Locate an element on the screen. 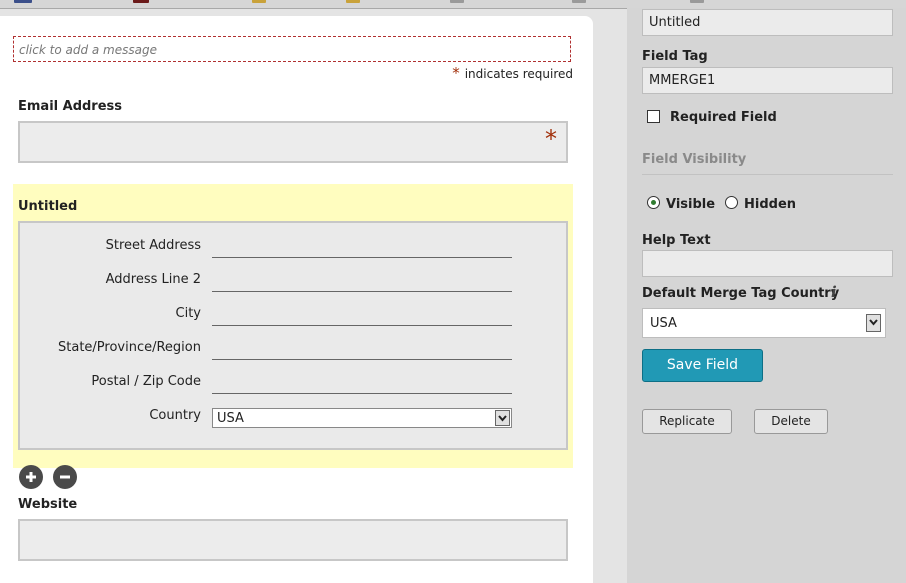  remove-field-button is located at coordinates (65, 477).